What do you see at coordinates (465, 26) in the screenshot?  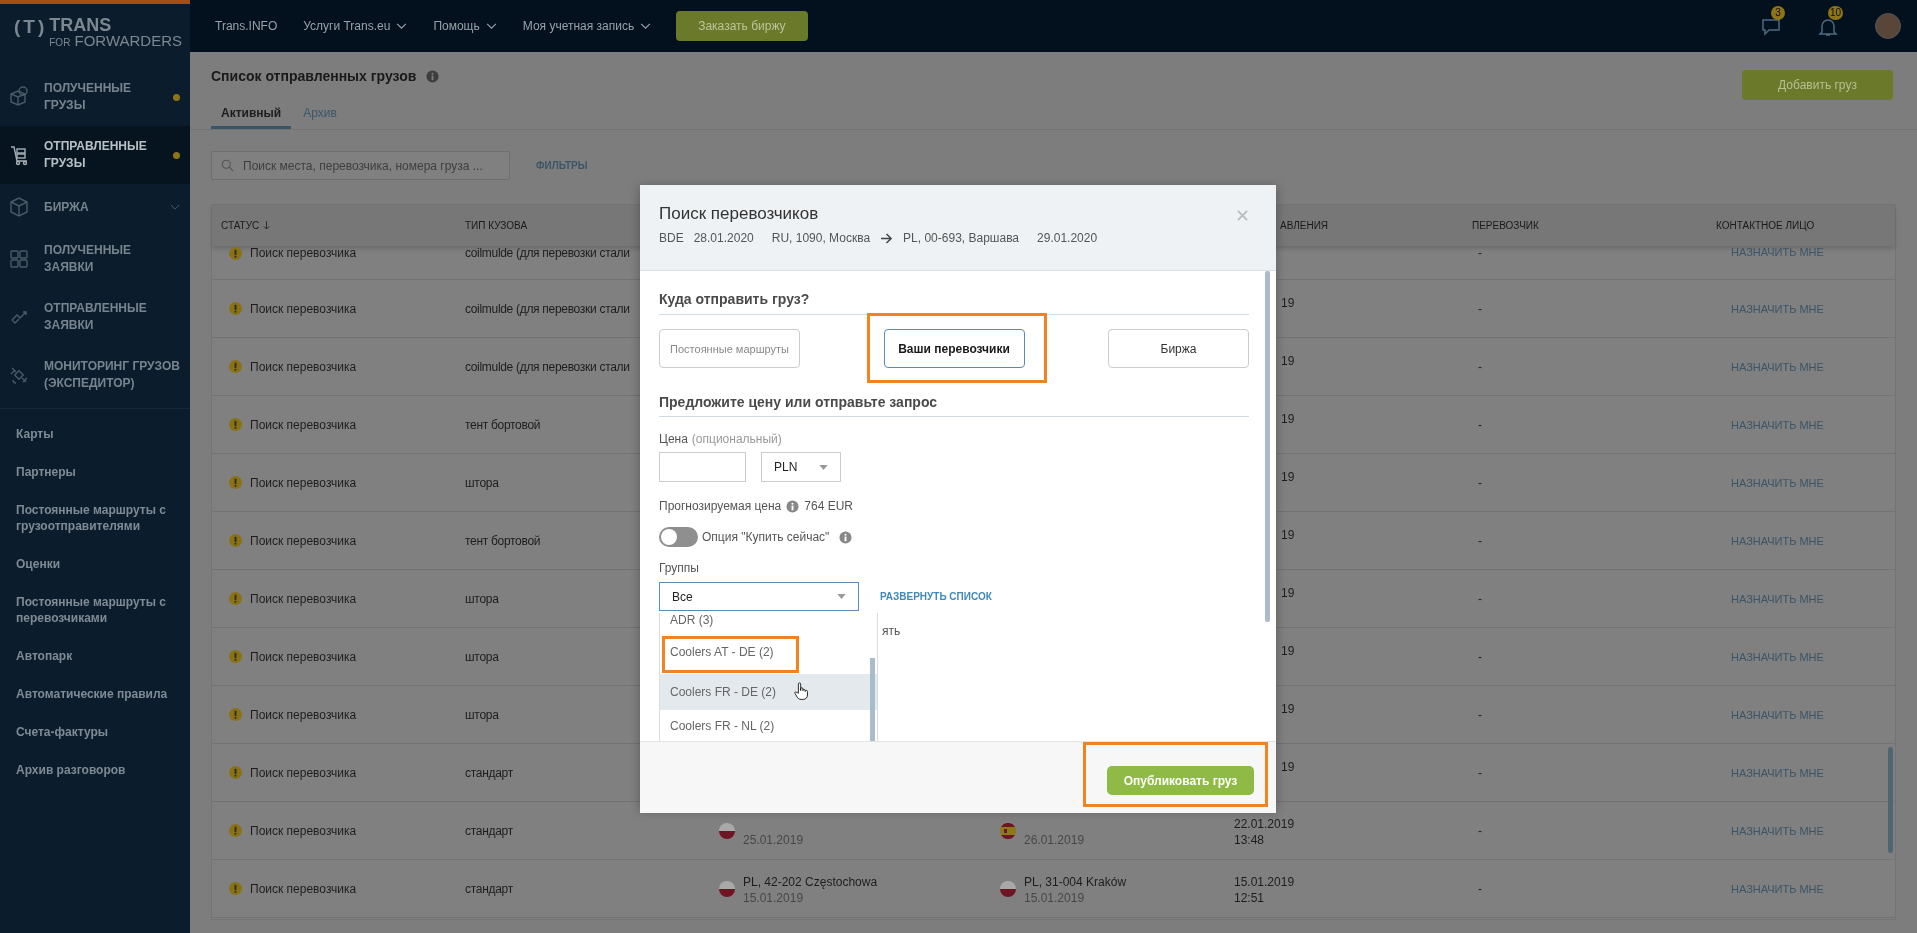 I see `menu-item: Помощь` at bounding box center [465, 26].